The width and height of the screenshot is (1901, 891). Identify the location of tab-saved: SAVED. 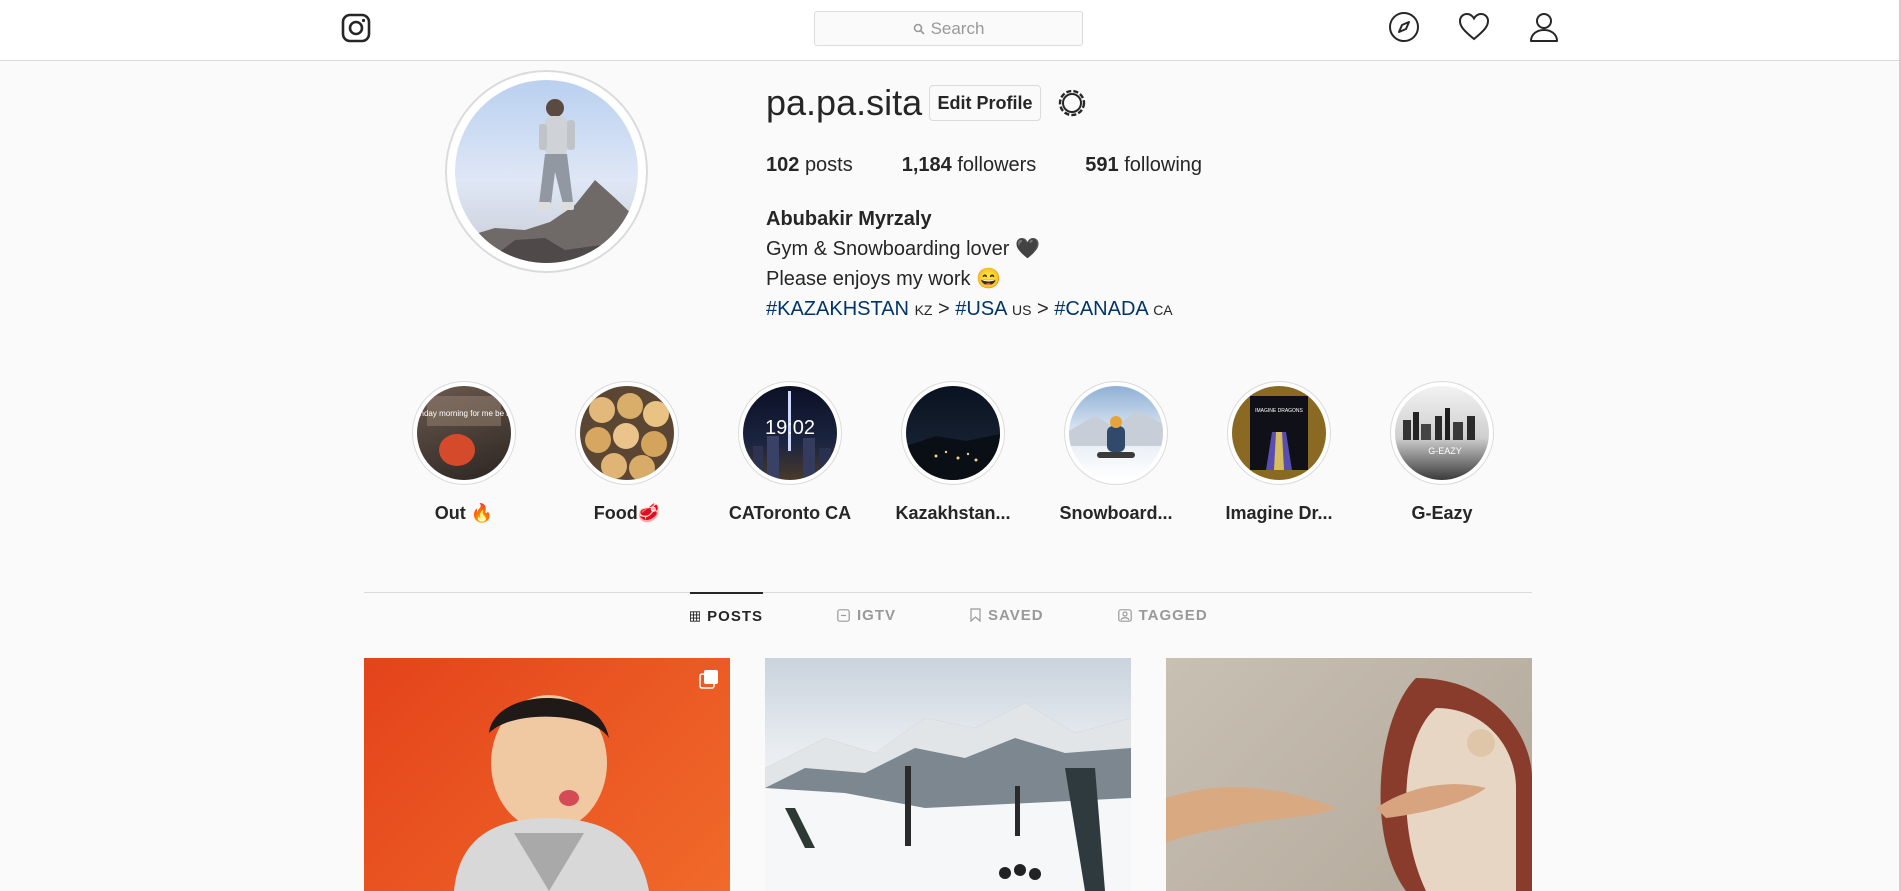
(1007, 615).